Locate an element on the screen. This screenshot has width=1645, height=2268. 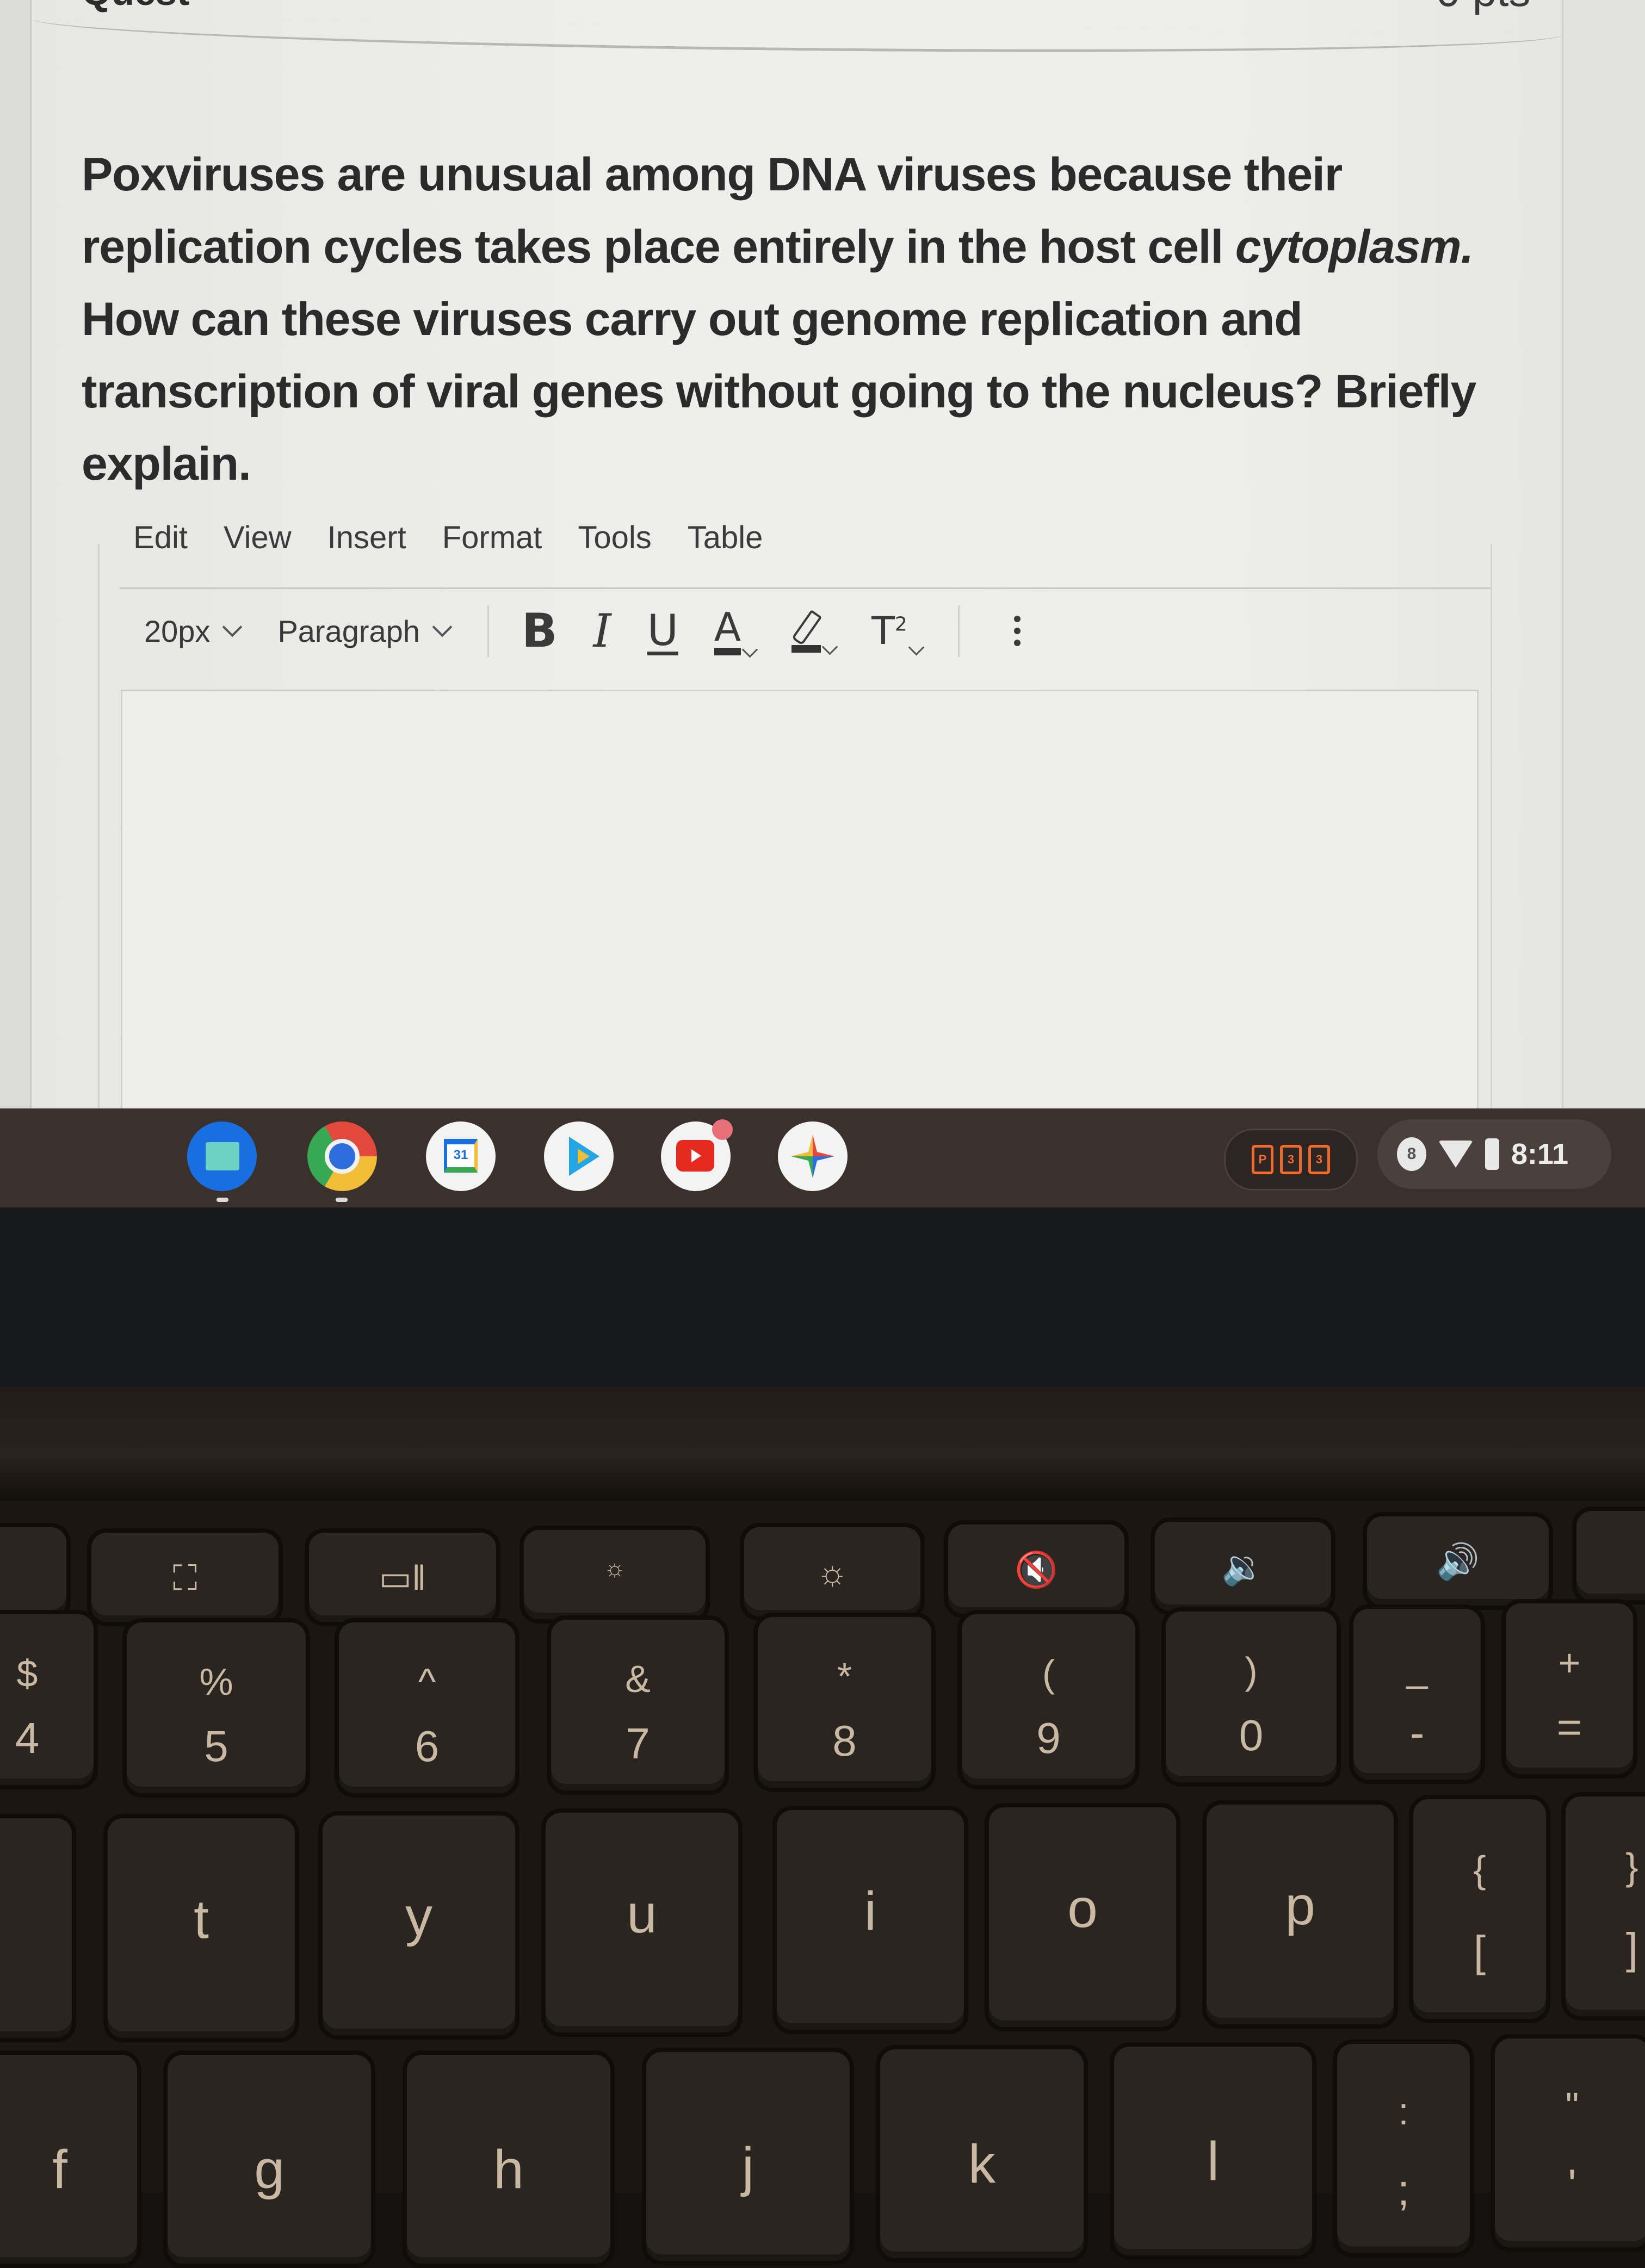
editor-panel-border is located at coordinates (1491, 827).